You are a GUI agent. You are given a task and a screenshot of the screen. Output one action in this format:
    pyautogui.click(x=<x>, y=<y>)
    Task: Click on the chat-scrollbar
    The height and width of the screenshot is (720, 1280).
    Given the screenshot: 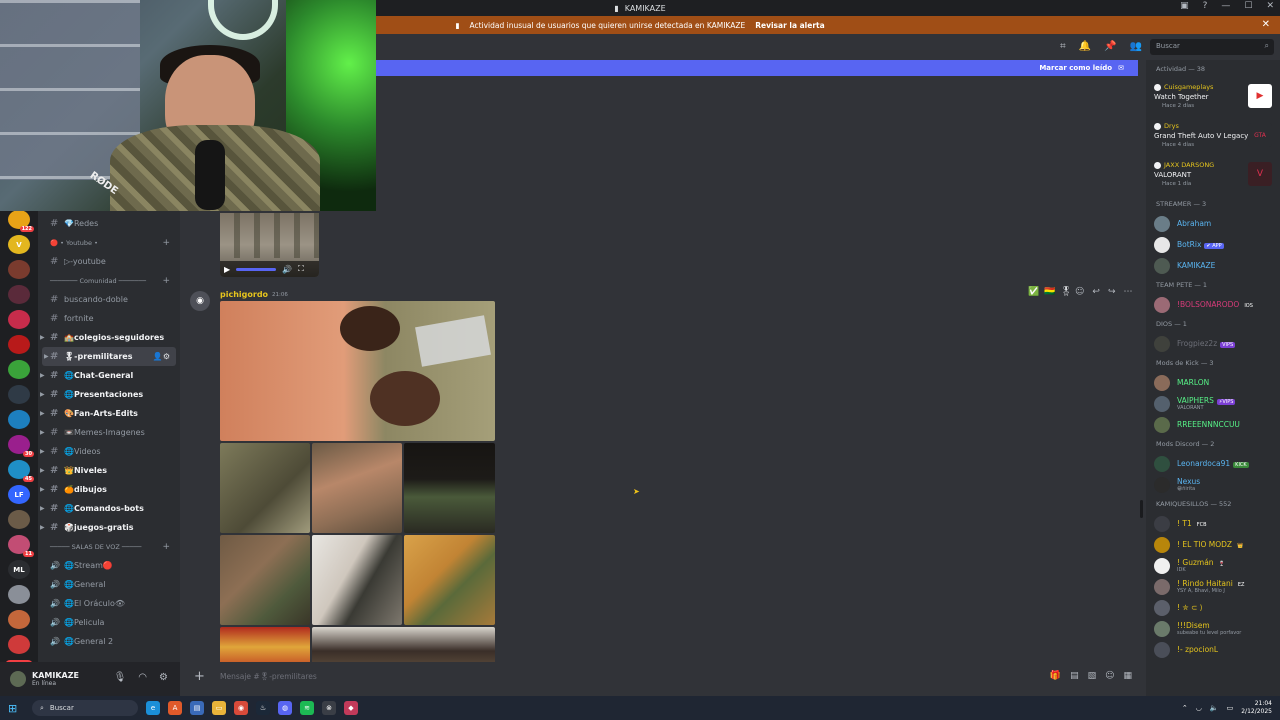 What is the action you would take?
    pyautogui.click(x=1141, y=509)
    